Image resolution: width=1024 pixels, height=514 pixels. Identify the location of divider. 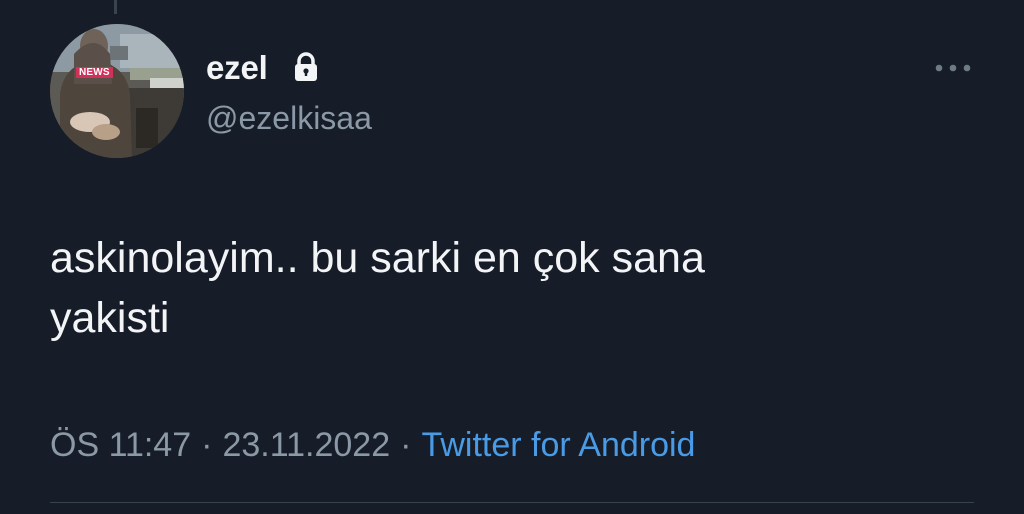
(512, 502).